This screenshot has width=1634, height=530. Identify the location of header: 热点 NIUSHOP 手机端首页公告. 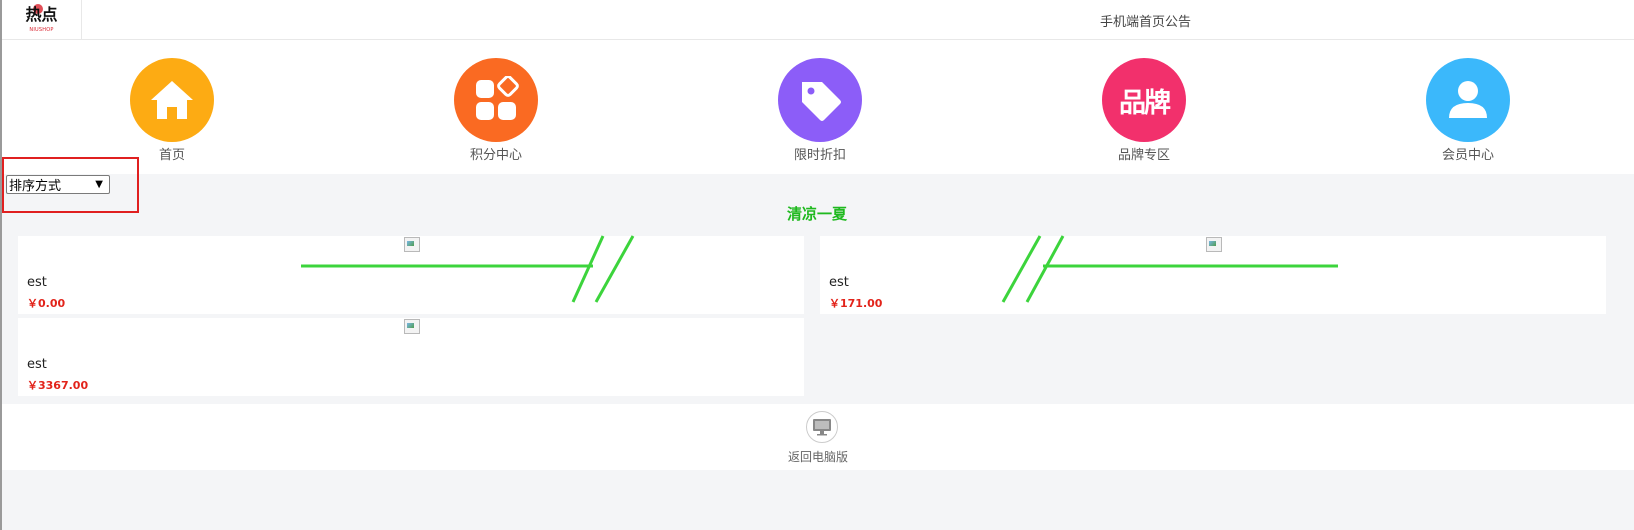
(818, 20).